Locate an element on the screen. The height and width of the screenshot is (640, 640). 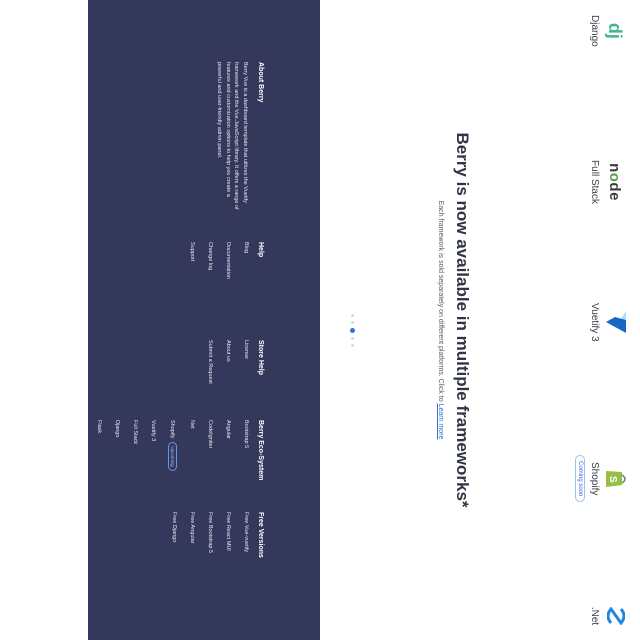
carousel-dot-active is located at coordinates (352, 330).